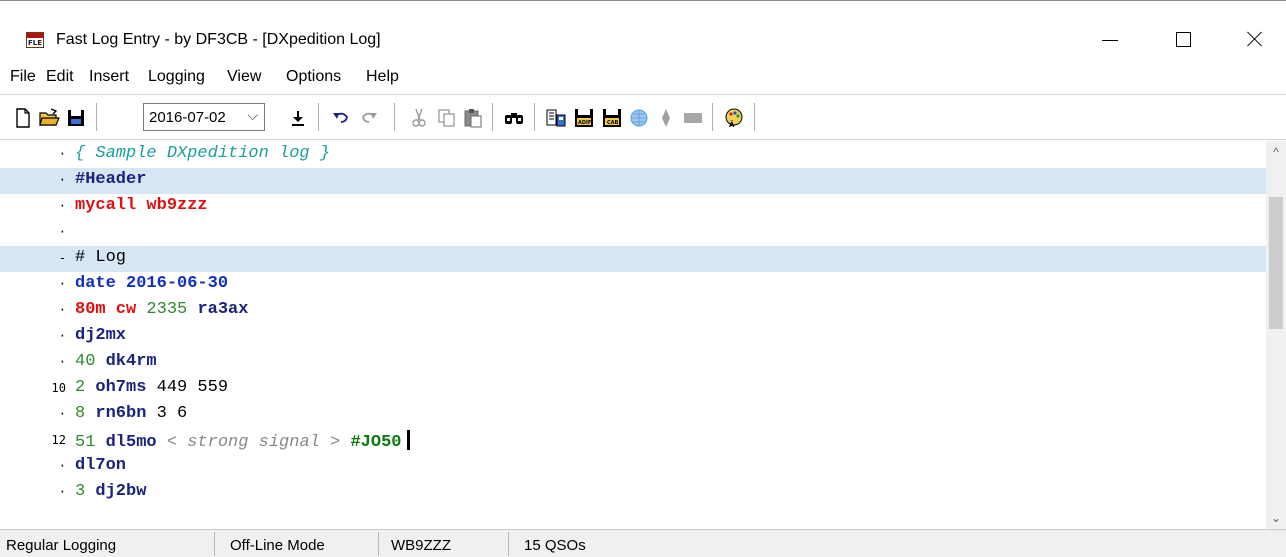  What do you see at coordinates (61, 545) in the screenshot?
I see `status-mode: Regular Logging` at bounding box center [61, 545].